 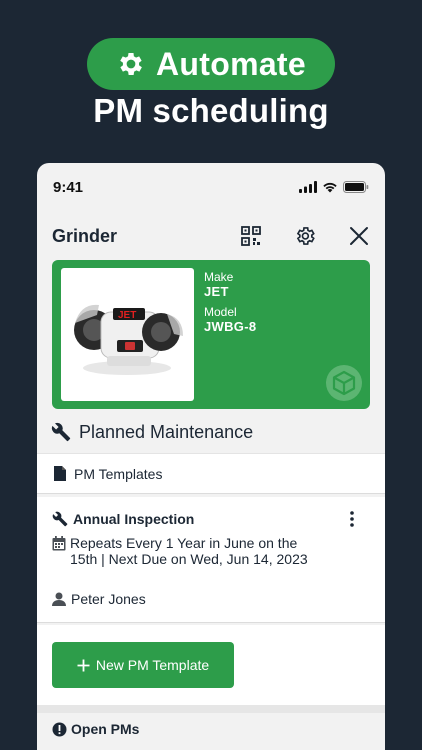 What do you see at coordinates (105, 729) in the screenshot?
I see `open-pms-label: Open PMs` at bounding box center [105, 729].